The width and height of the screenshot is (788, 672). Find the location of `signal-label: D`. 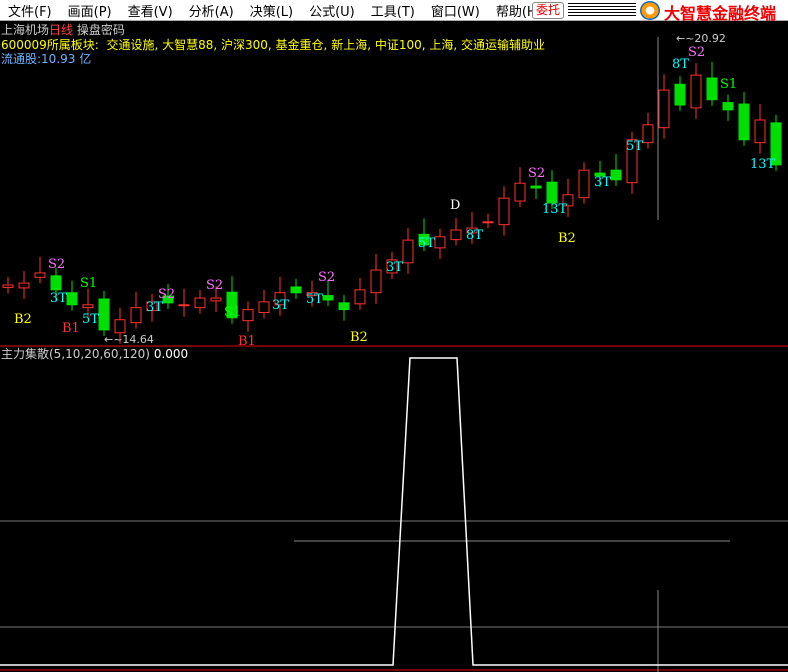

signal-label: D is located at coordinates (455, 205).